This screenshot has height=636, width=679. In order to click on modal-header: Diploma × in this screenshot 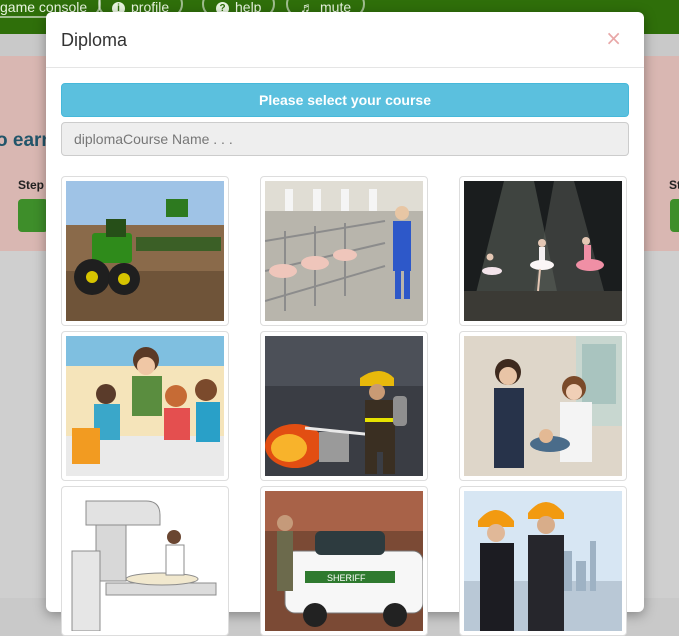, I will do `click(345, 40)`.